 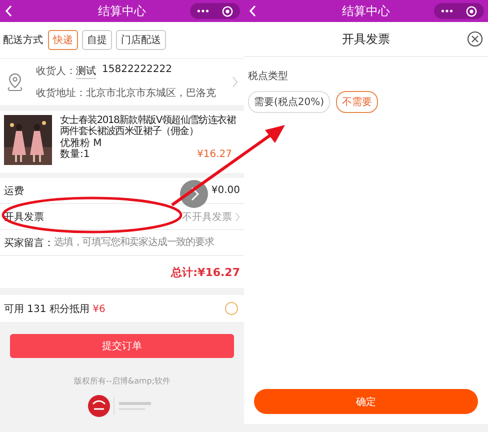 I want to click on points-radio, so click(x=231, y=308).